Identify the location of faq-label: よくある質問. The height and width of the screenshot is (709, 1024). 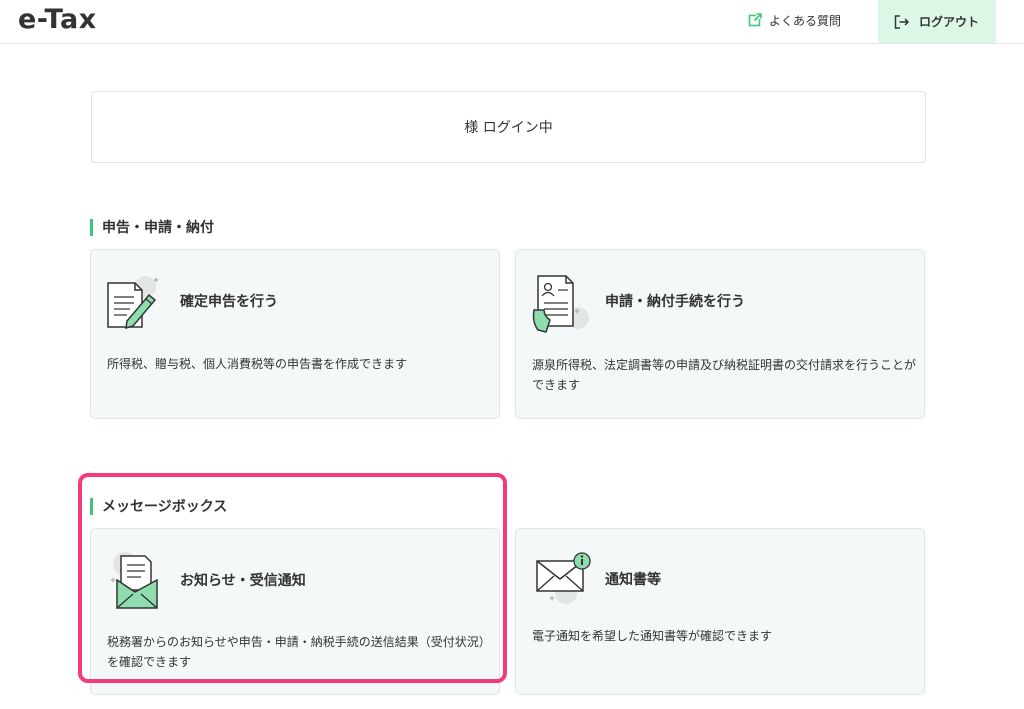
(805, 20).